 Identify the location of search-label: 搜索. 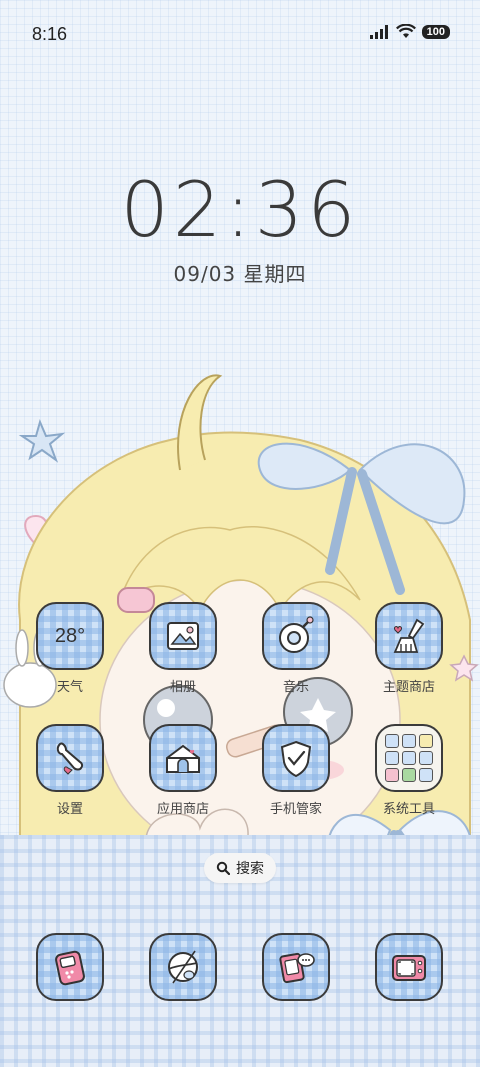
(250, 869).